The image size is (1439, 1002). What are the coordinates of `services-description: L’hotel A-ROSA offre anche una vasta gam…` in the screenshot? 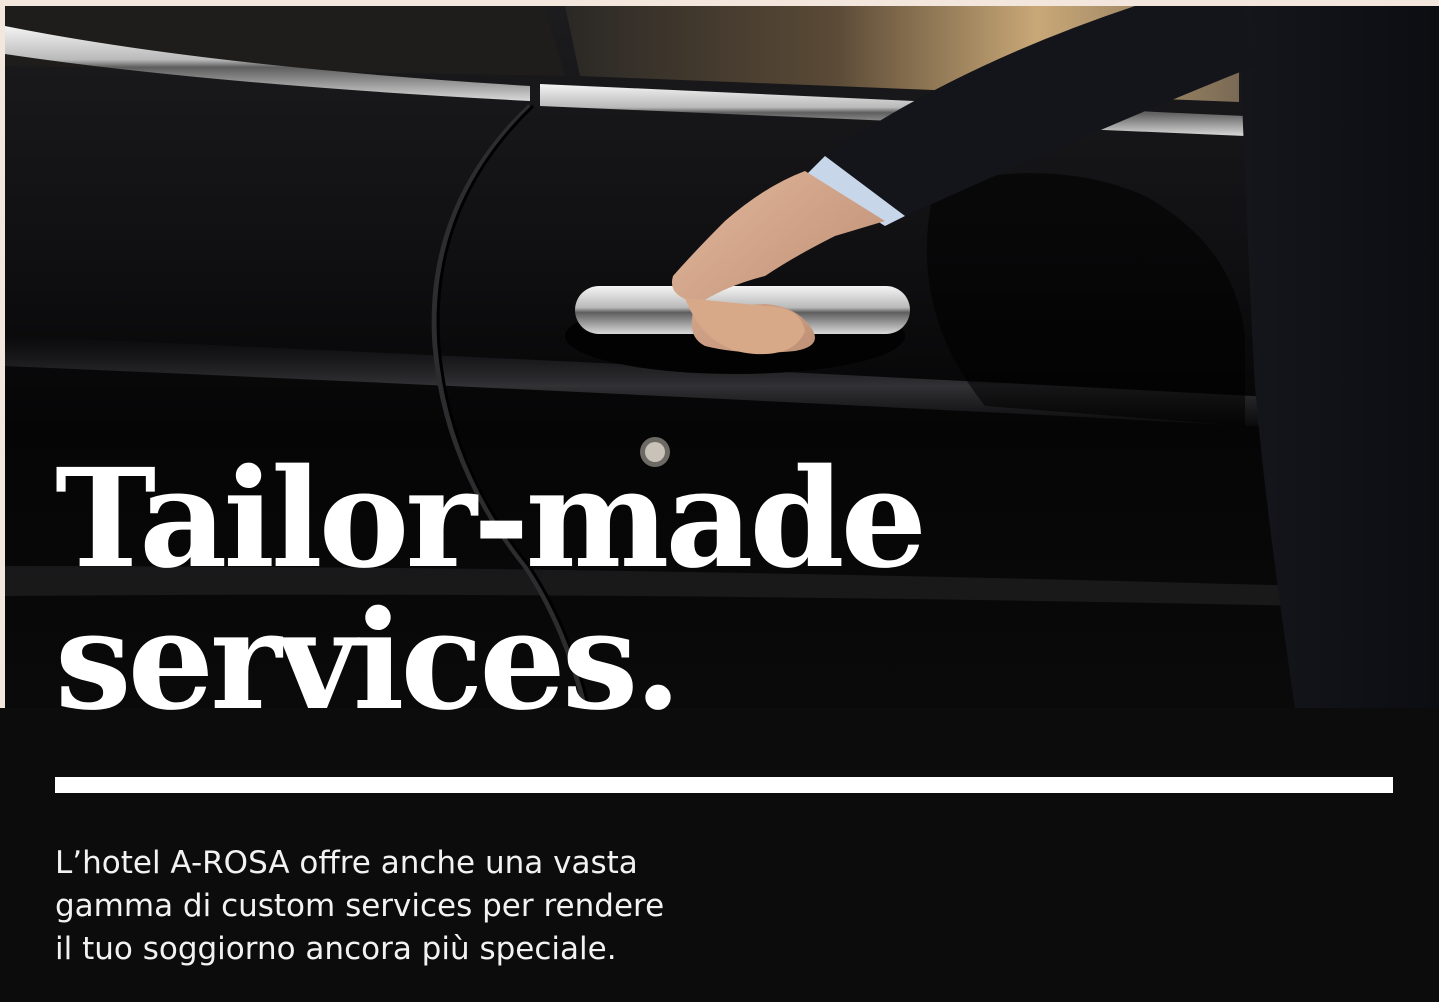 It's located at (435, 906).